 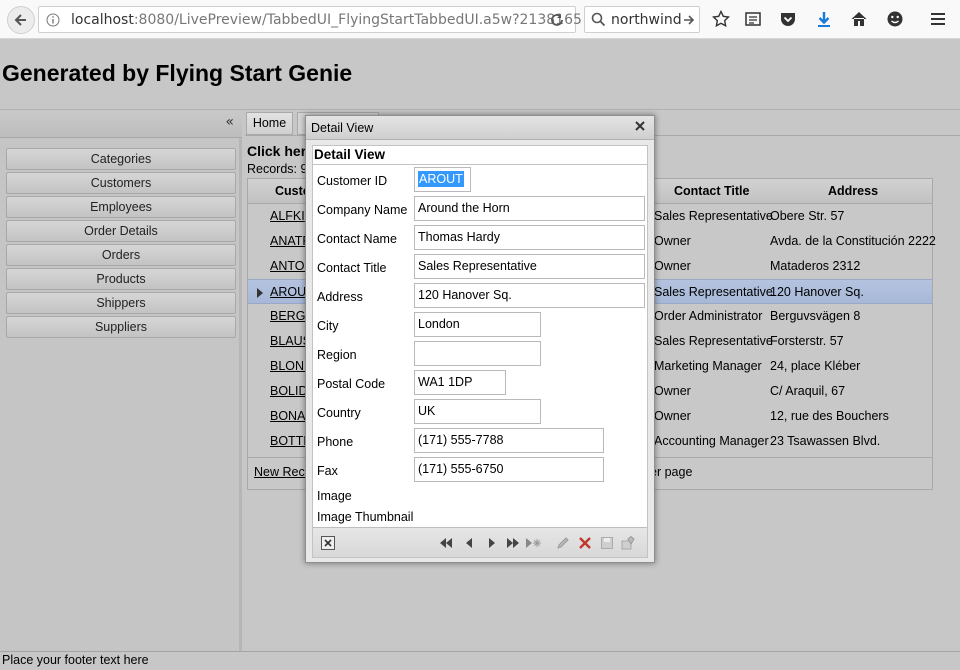 I want to click on column-header-address: Address, so click(x=853, y=191).